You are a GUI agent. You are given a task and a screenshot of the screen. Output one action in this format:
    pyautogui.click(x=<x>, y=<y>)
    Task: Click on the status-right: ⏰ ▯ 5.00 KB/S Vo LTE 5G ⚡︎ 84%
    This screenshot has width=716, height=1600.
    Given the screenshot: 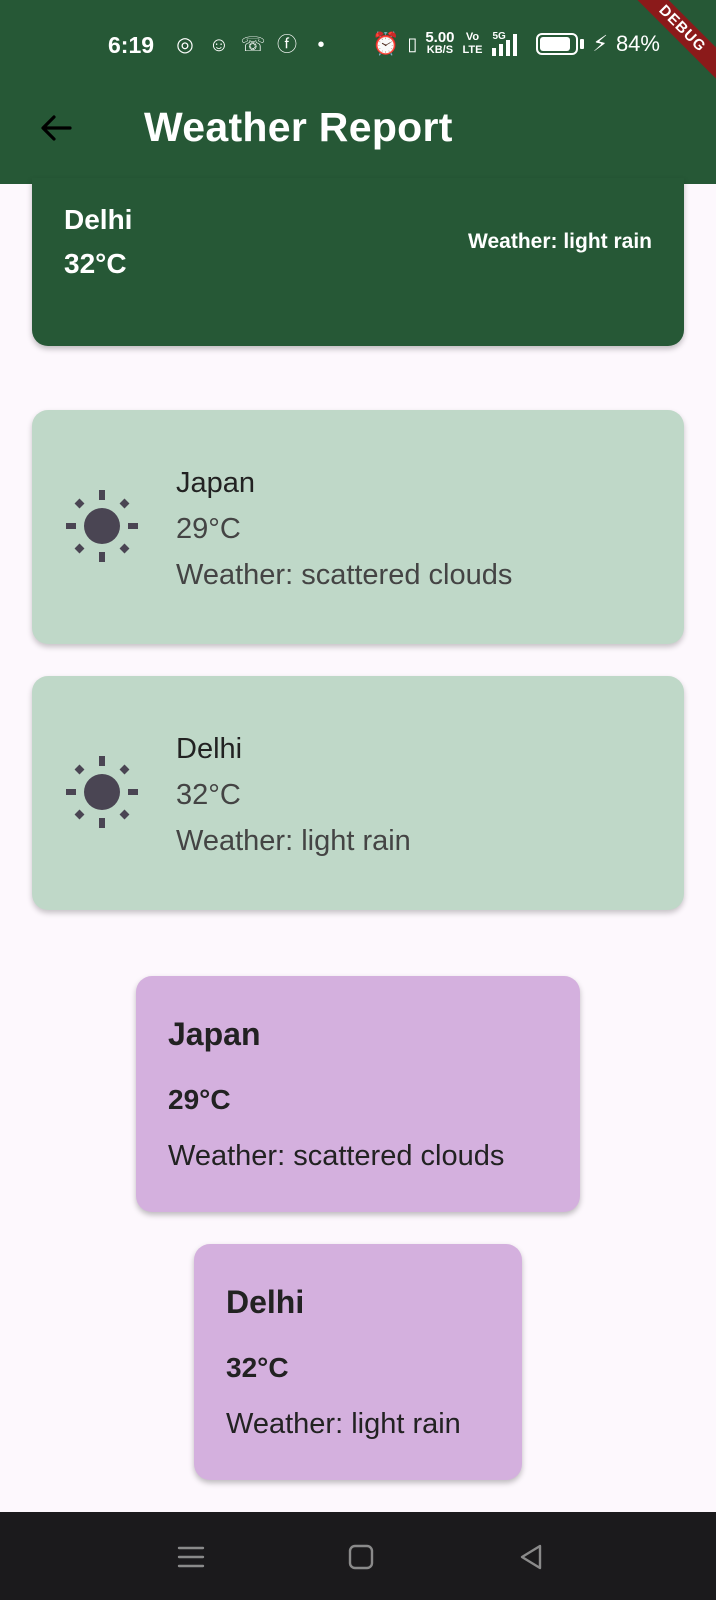 What is the action you would take?
    pyautogui.click(x=516, y=44)
    